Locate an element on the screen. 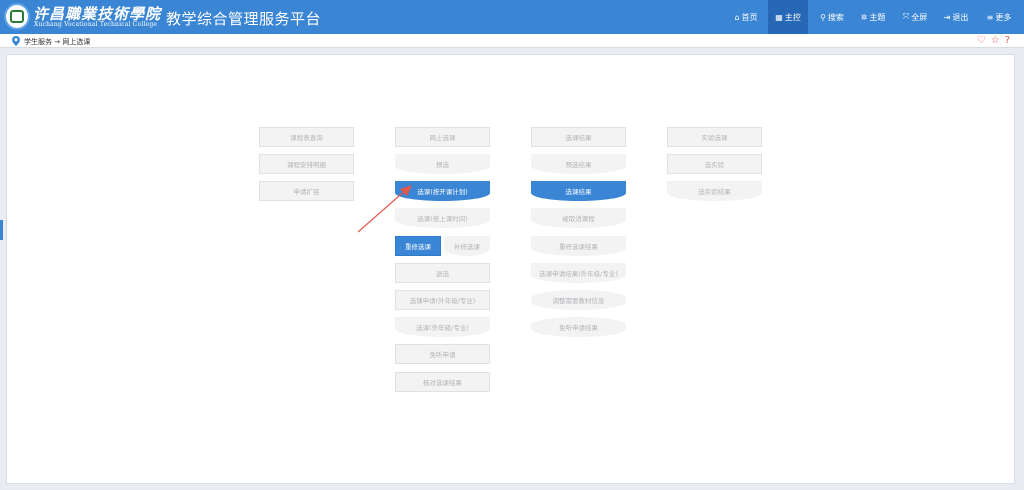  breadcrumb: 学生服务 → 网上选课 is located at coordinates (57, 42).